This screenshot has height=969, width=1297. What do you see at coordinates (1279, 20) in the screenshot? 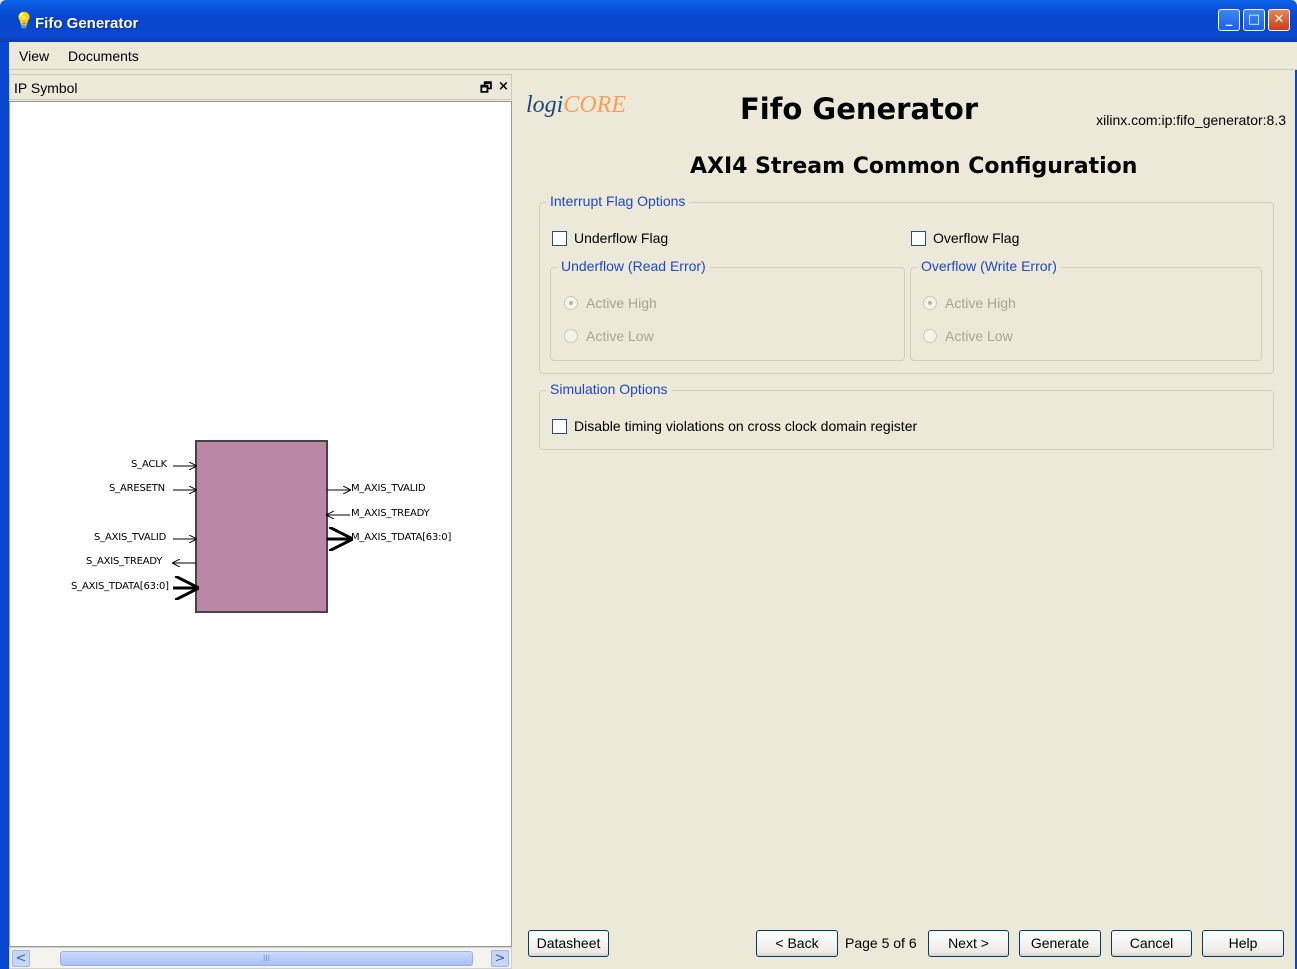
I see `close-button: ✕` at bounding box center [1279, 20].